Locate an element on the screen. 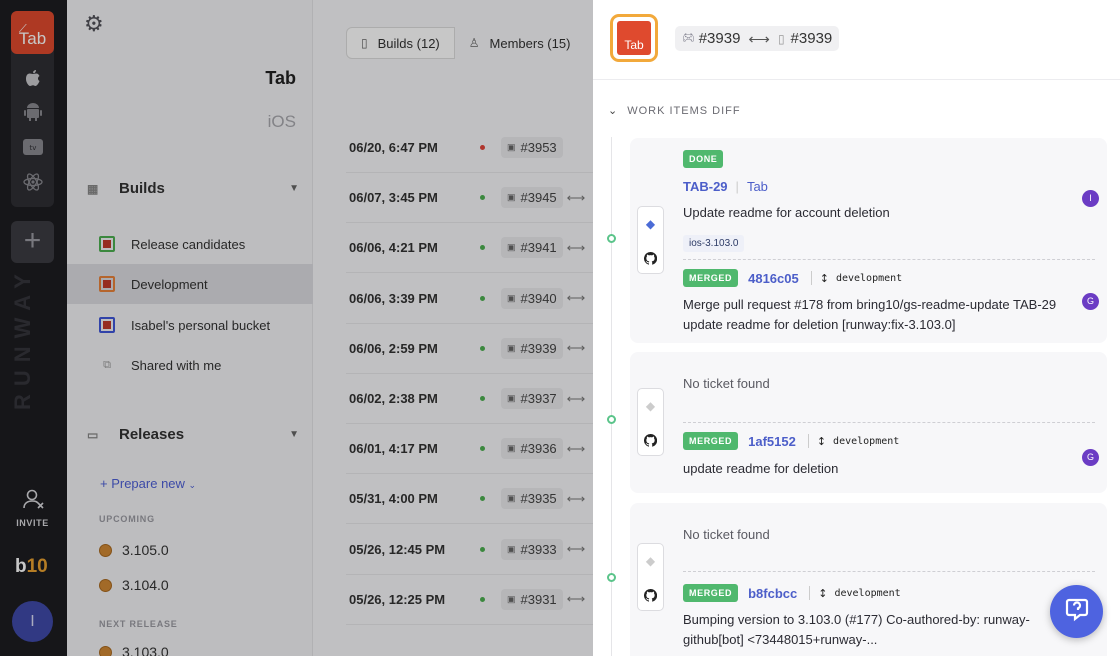 This screenshot has height=656, width=1120. from-build: #3939 is located at coordinates (719, 38).